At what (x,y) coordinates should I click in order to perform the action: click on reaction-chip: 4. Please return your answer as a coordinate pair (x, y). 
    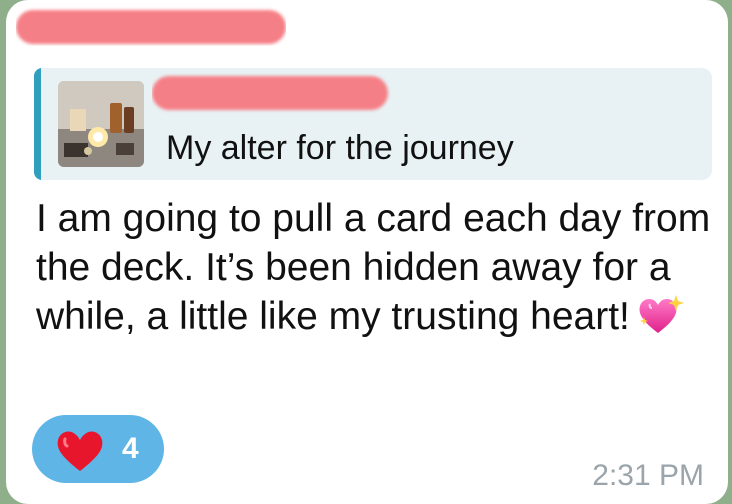
    Looking at the image, I should click on (98, 449).